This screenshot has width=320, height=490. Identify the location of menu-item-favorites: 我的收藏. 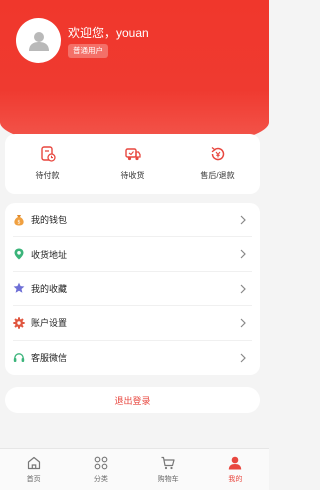
(132, 289).